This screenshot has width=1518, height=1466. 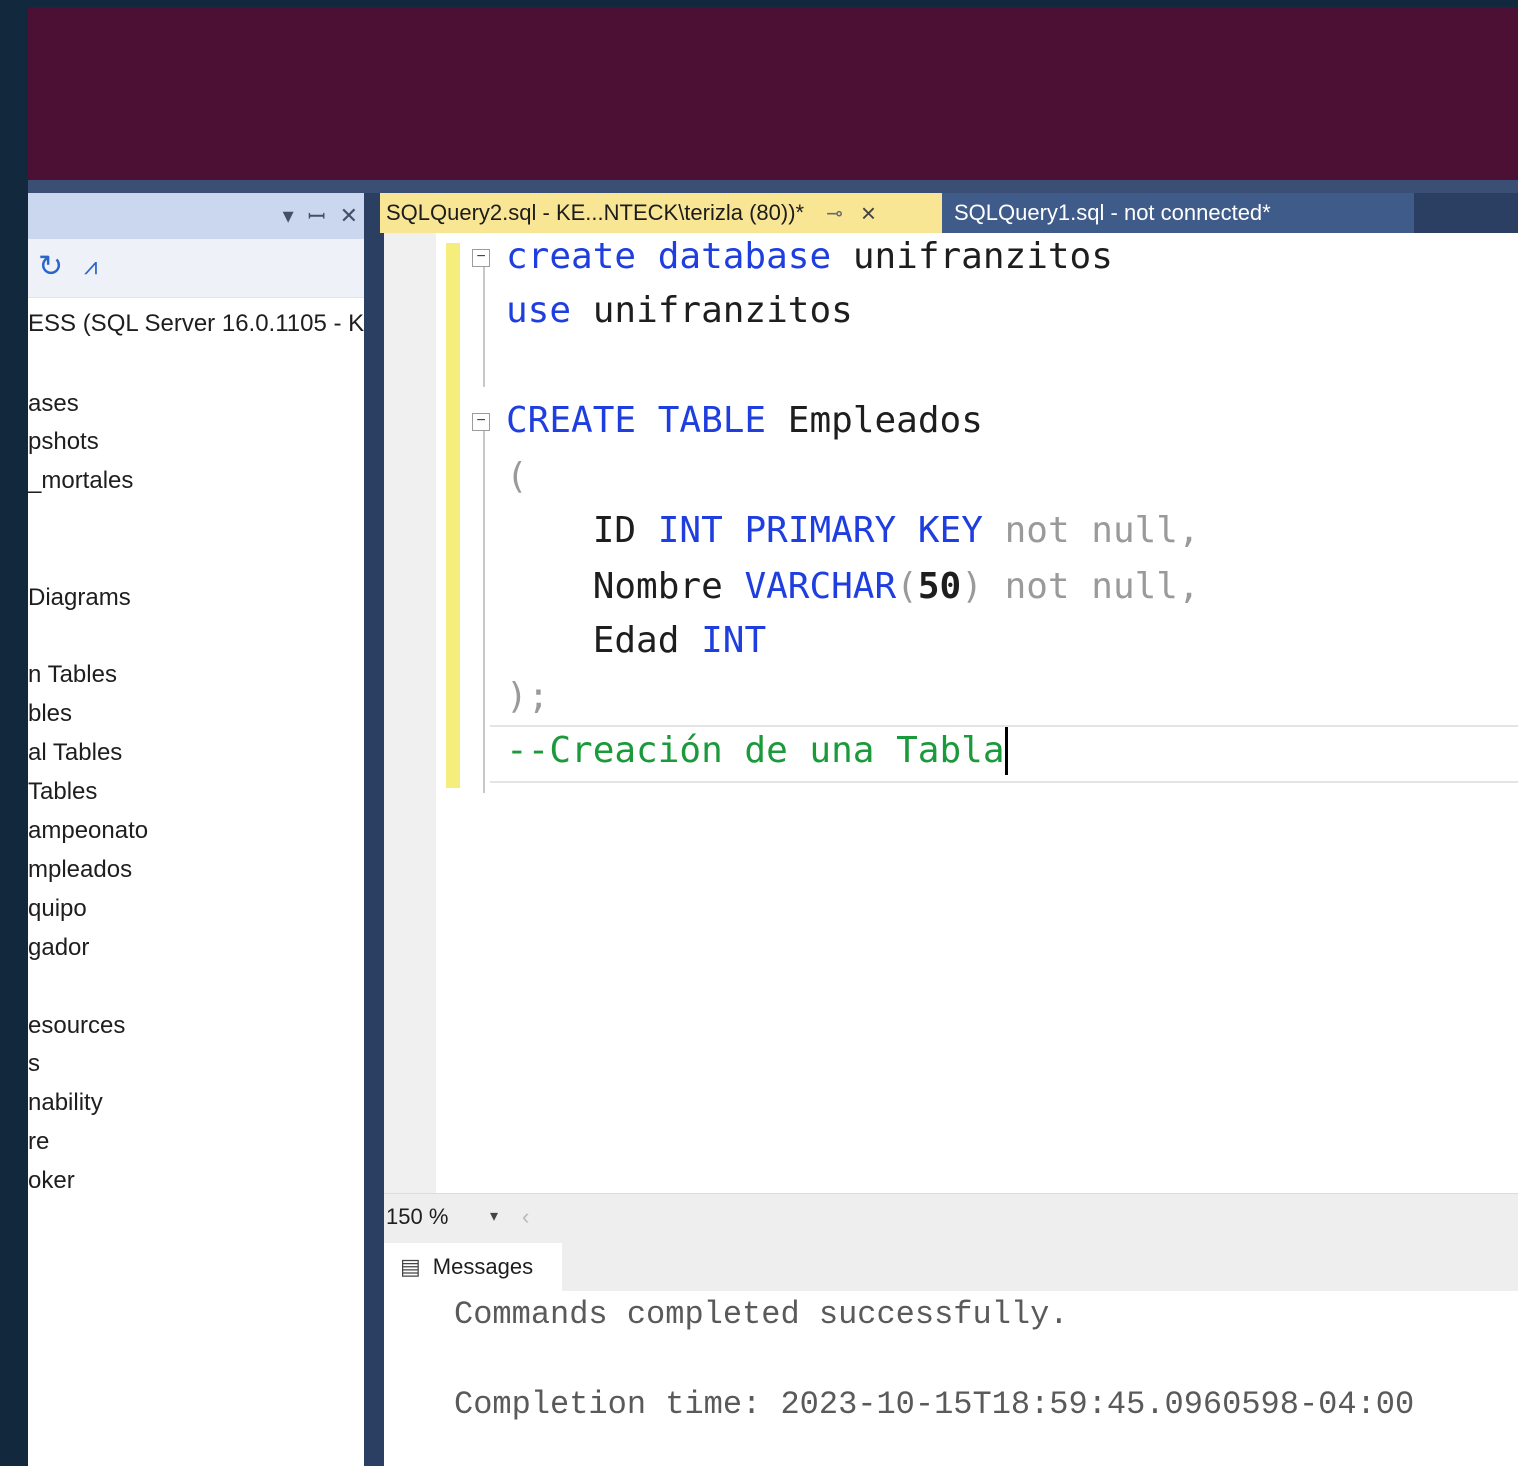 What do you see at coordinates (50, 267) in the screenshot?
I see `refresh-icon: ↻` at bounding box center [50, 267].